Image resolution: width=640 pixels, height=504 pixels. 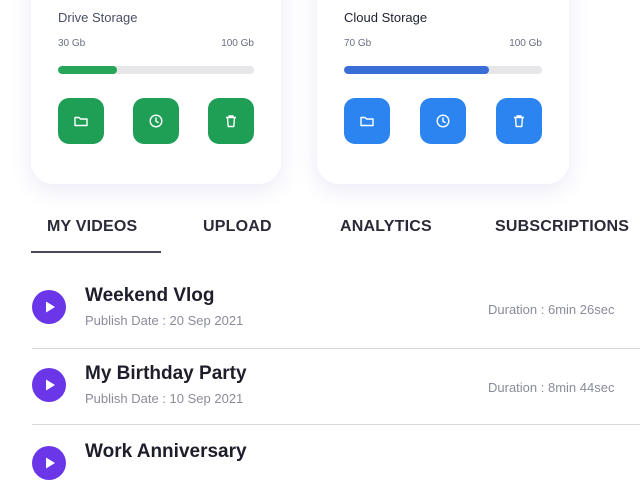 I want to click on cloud-storage-card: Cloud Storage 70 Gb 100 Gb, so click(x=443, y=92).